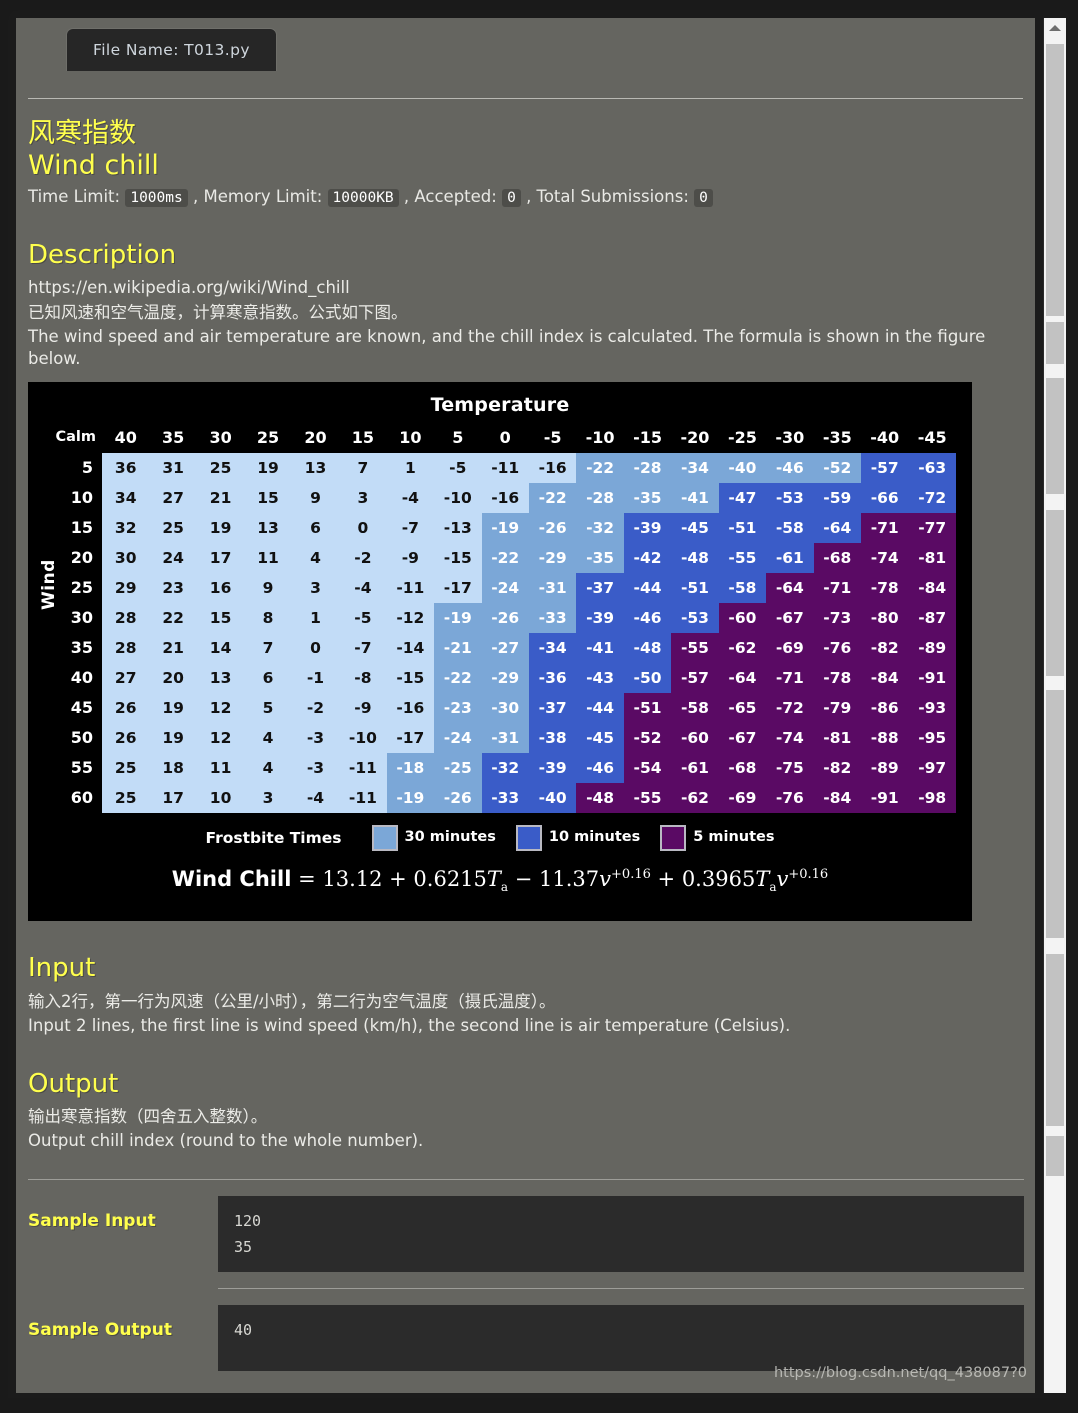 This screenshot has width=1078, height=1413. I want to click on wind-chill-cell: 7, so click(268, 648).